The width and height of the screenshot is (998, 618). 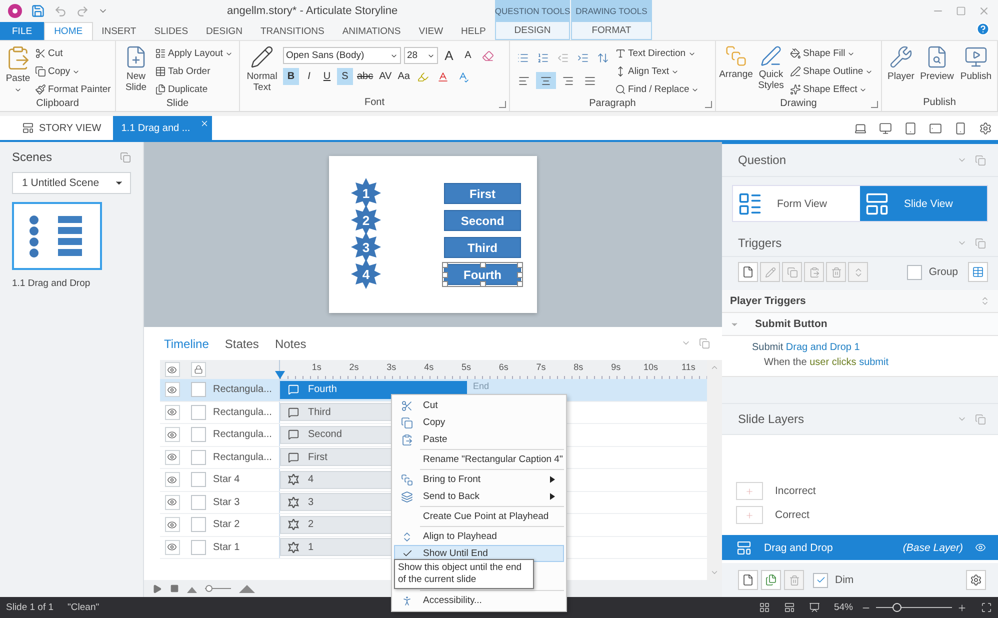 What do you see at coordinates (914, 272) in the screenshot?
I see `group-checkbox` at bounding box center [914, 272].